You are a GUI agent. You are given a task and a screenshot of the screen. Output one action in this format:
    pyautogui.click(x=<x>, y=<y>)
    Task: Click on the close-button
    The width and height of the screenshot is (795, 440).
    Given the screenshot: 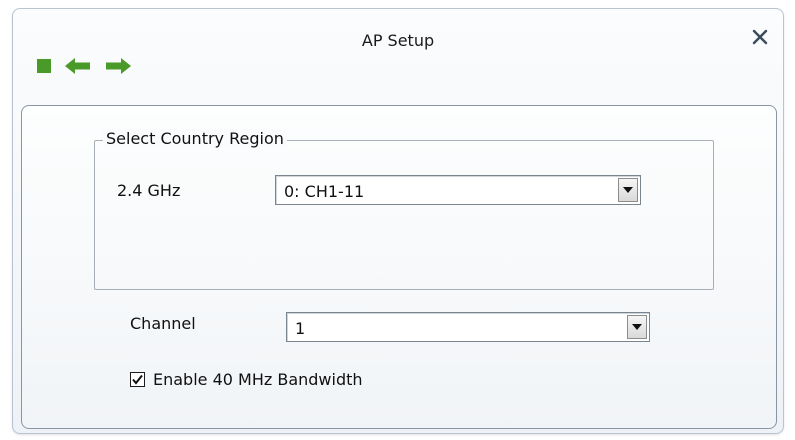 What is the action you would take?
    pyautogui.click(x=760, y=37)
    